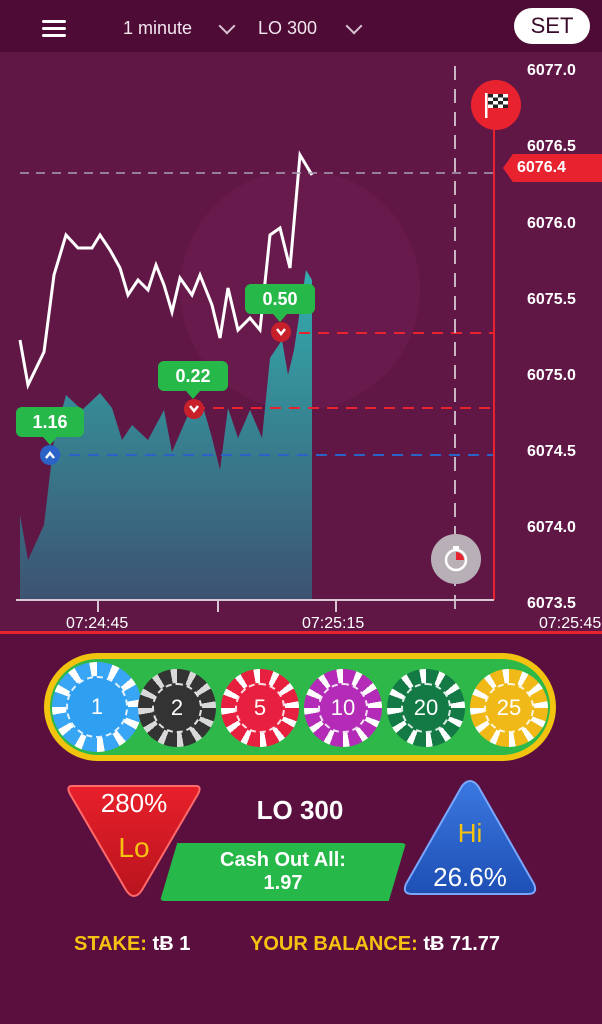 Image resolution: width=602 pixels, height=1024 pixels. What do you see at coordinates (97, 707) in the screenshot?
I see `chip-1: 1` at bounding box center [97, 707].